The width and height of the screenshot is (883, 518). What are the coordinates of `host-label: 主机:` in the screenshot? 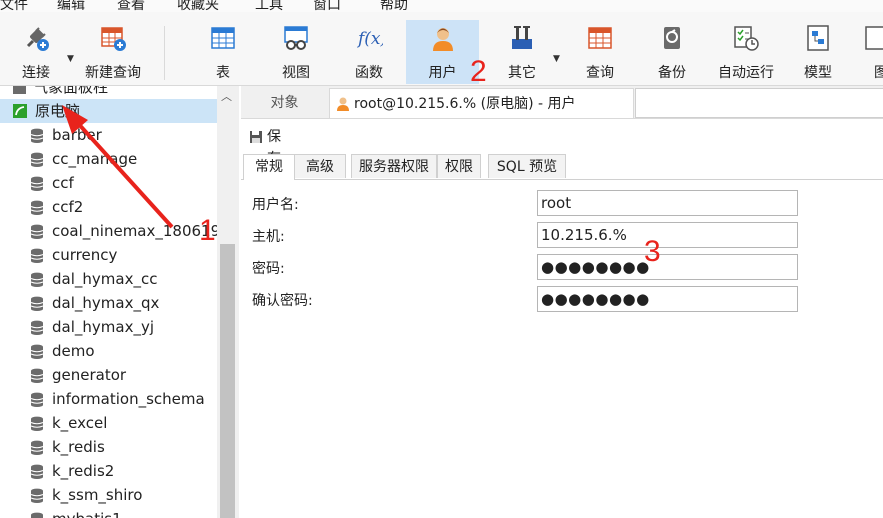 It's located at (268, 237).